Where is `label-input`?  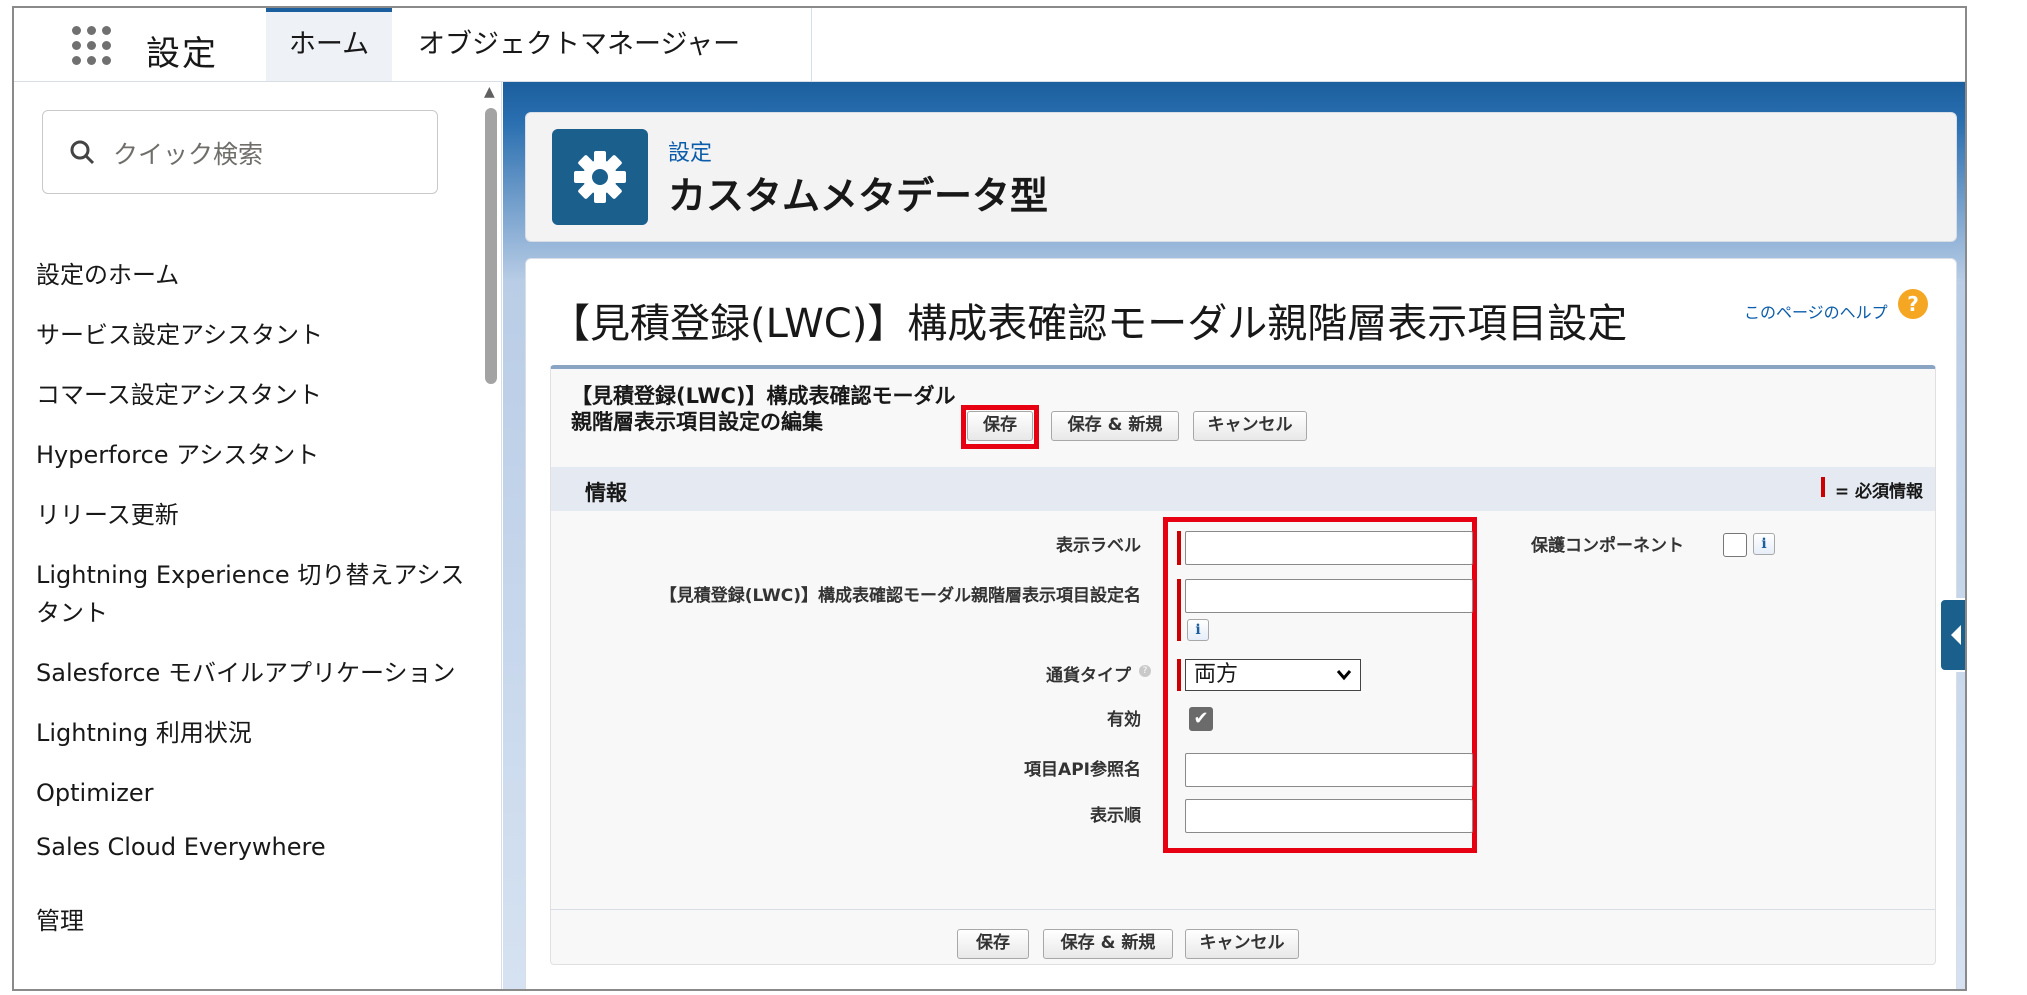
label-input is located at coordinates (1329, 548).